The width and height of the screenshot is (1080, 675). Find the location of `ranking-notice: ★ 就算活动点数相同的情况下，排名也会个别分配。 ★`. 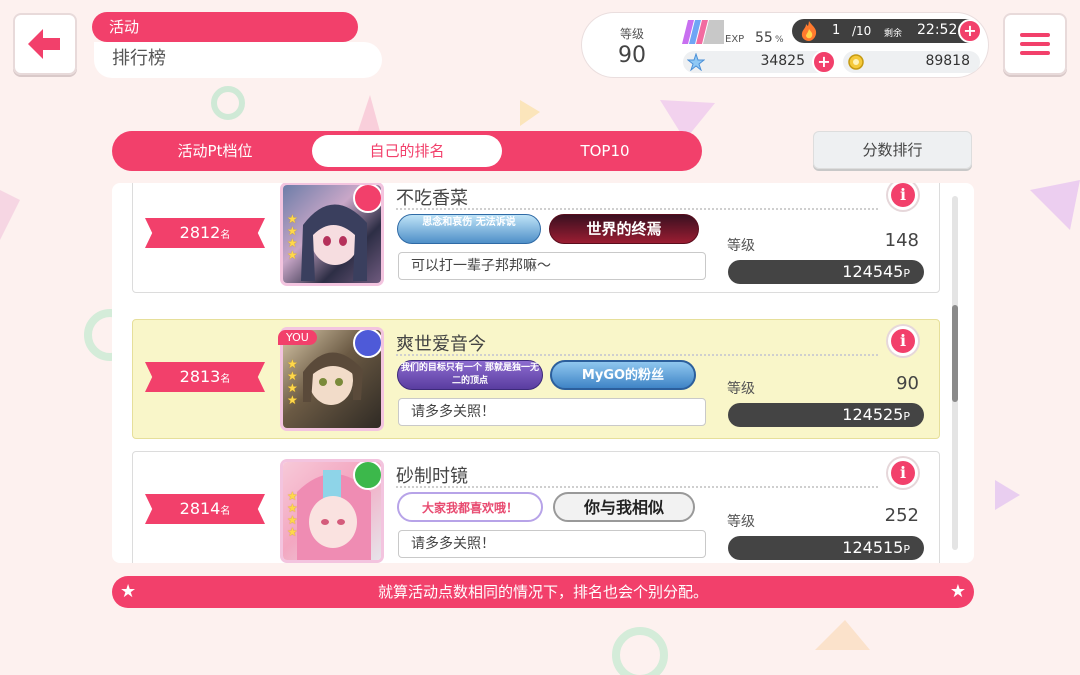

ranking-notice: ★ 就算活动点数相同的情况下，排名也会个别分配。 ★ is located at coordinates (543, 592).